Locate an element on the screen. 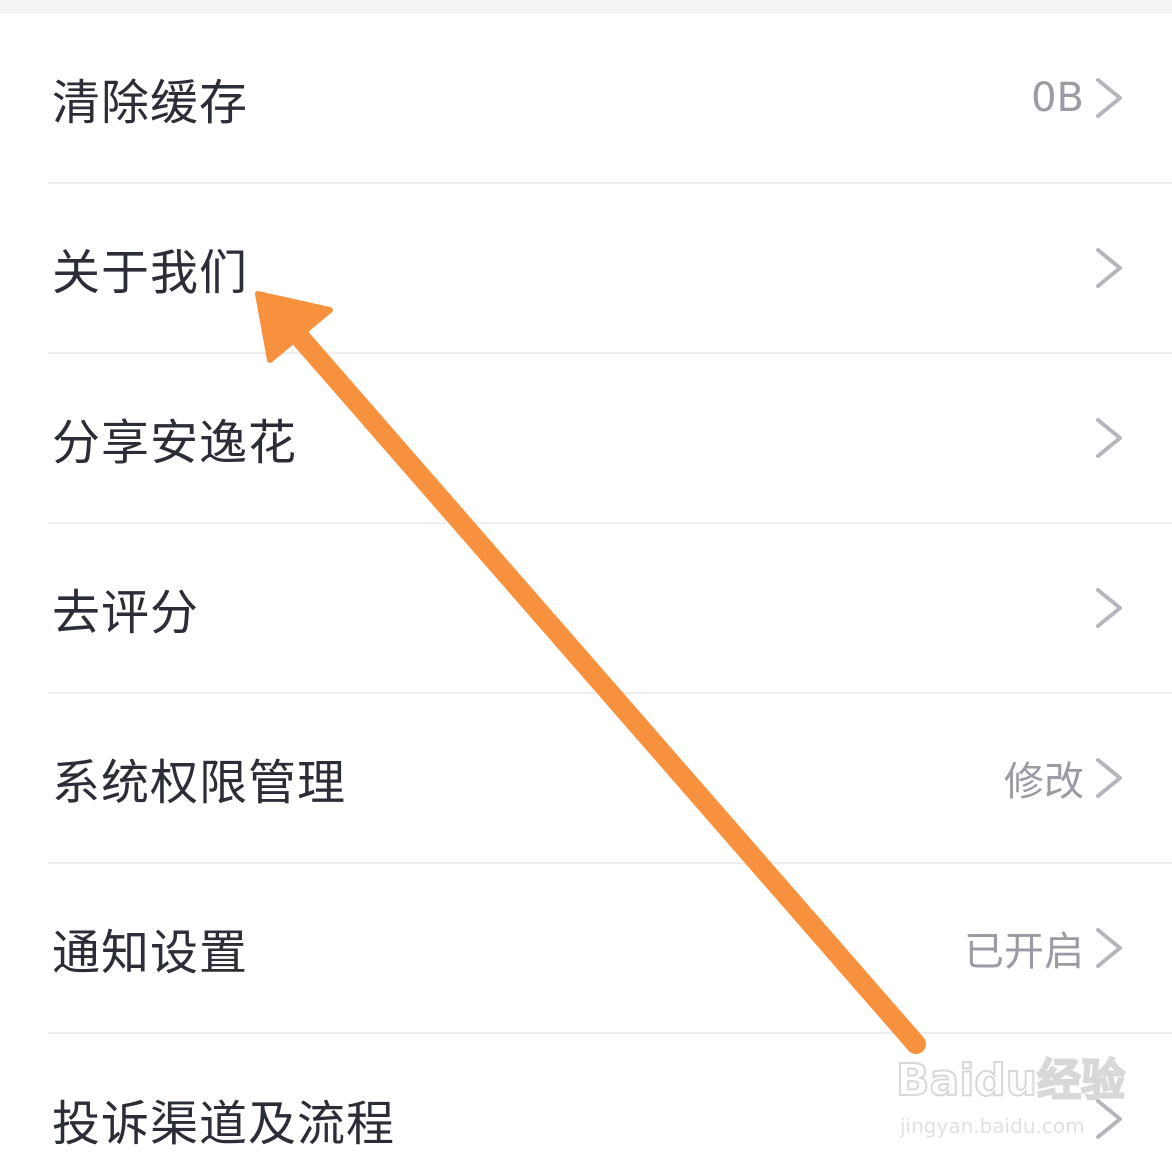 The image size is (1172, 1172). baidu-jingyan-watermark: Baidu经验 jingyan.baidu.com is located at coordinates (1010, 1096).